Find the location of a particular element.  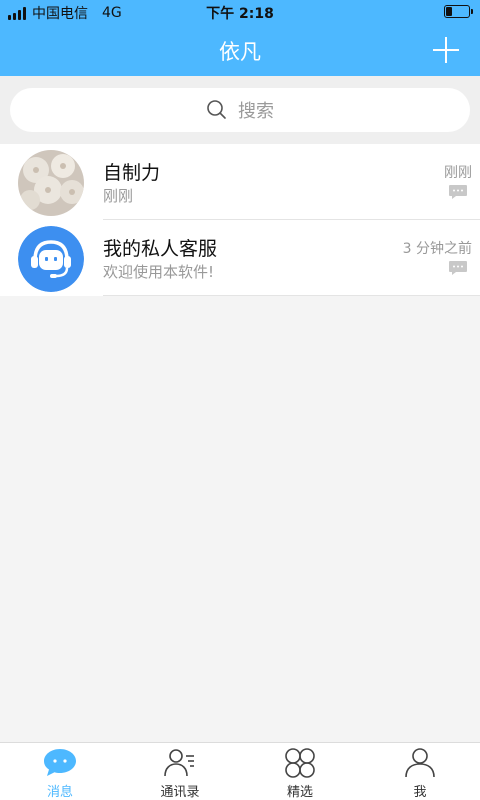

conversation-time: 3 分钟之前 is located at coordinates (437, 249).